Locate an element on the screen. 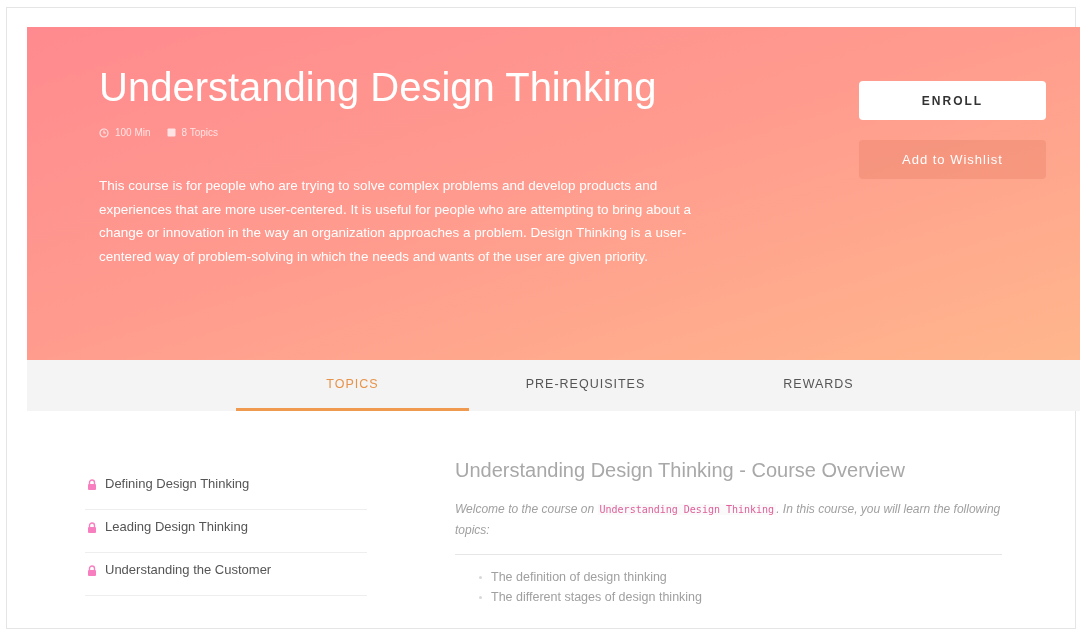 Image resolution: width=1083 pixels, height=629 pixels. topic-item: Leading Design Thinking is located at coordinates (226, 527).